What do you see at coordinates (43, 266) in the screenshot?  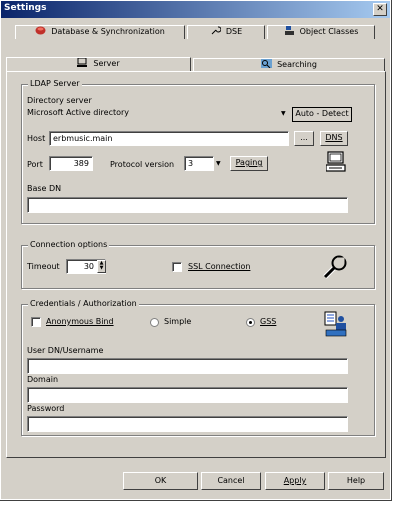 I see `timeout-label: Timeout` at bounding box center [43, 266].